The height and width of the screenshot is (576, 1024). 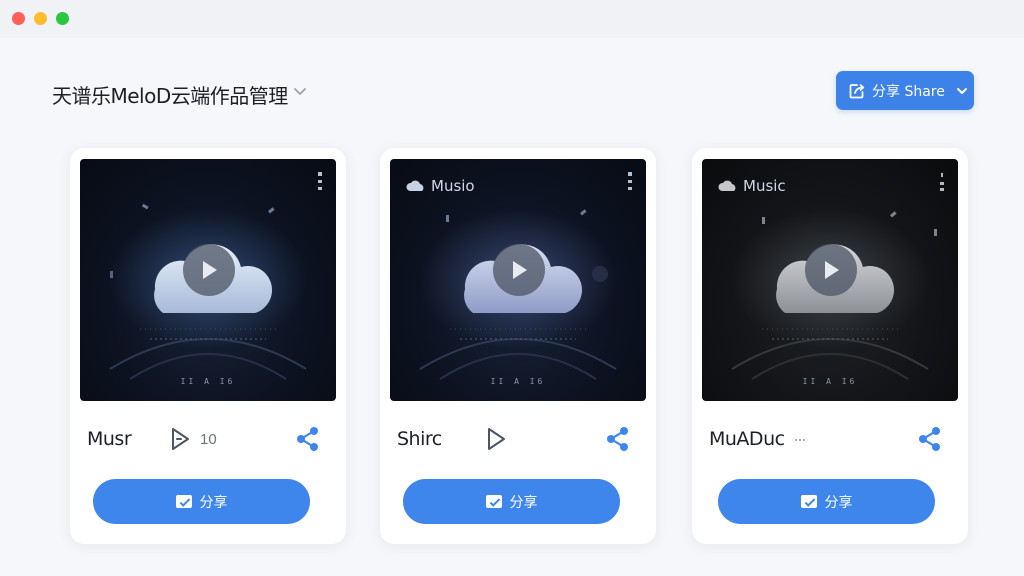 I want to click on brand-label: Musio, so click(x=440, y=186).